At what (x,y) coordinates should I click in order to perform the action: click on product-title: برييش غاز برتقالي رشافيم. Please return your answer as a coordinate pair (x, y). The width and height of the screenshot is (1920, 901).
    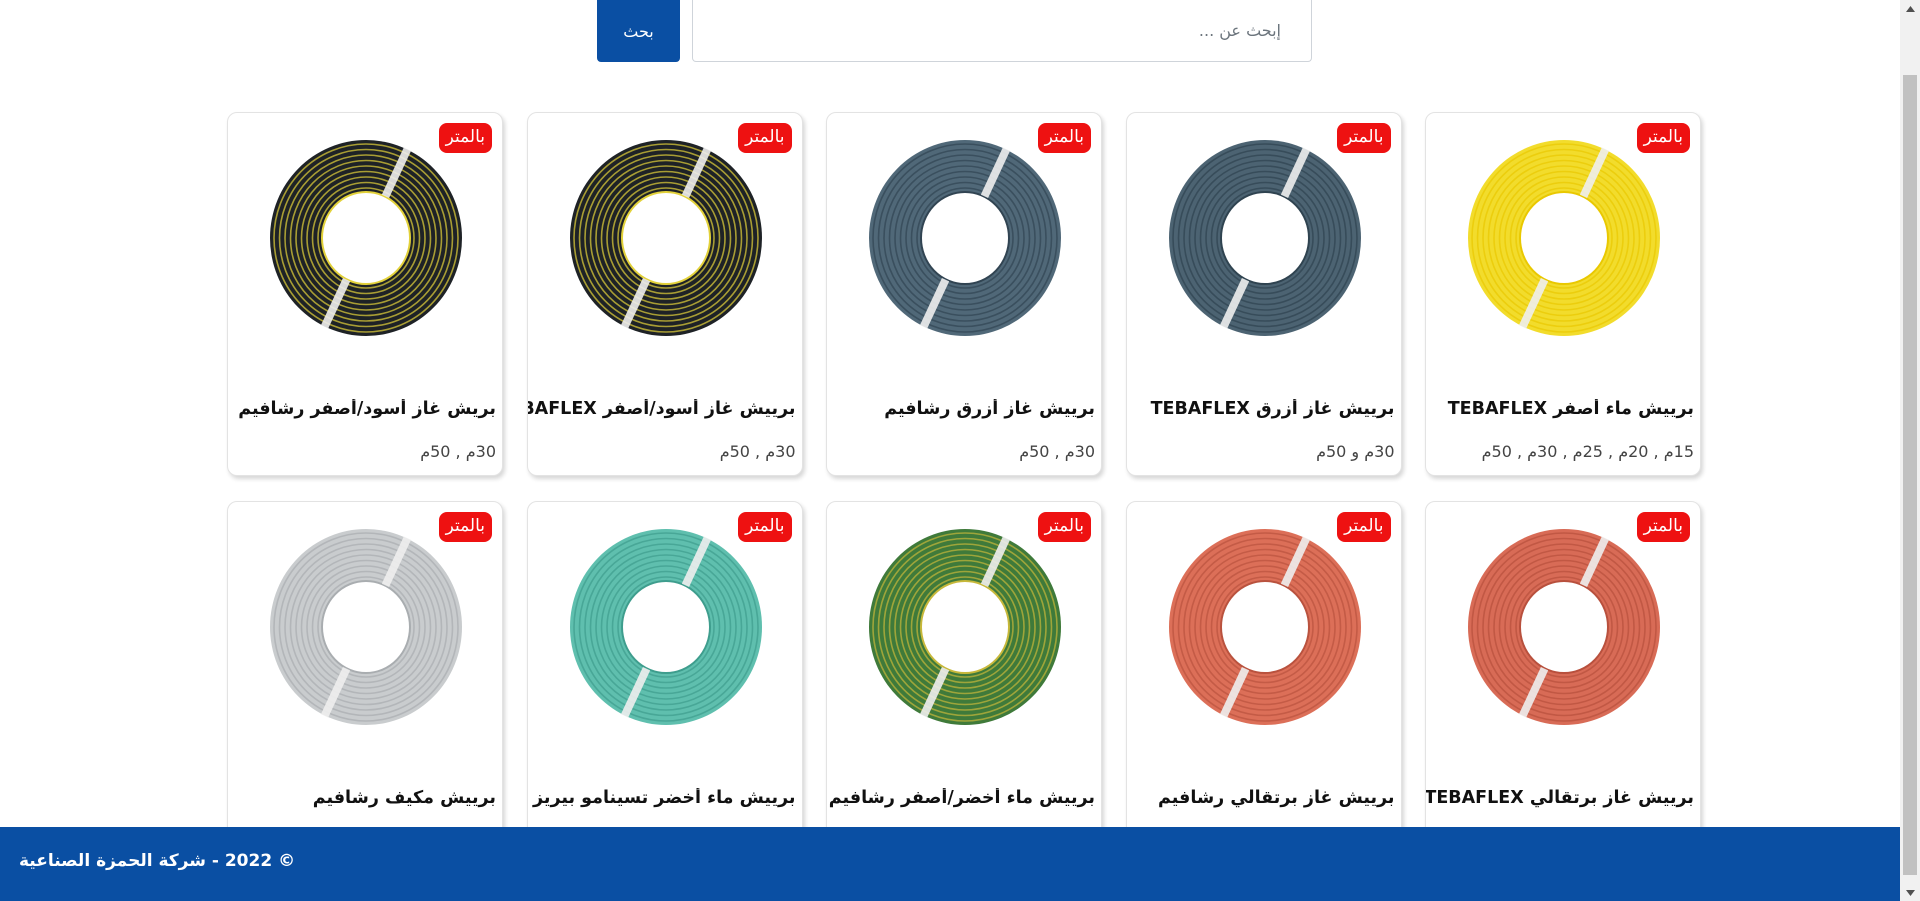
    Looking at the image, I should click on (1260, 798).